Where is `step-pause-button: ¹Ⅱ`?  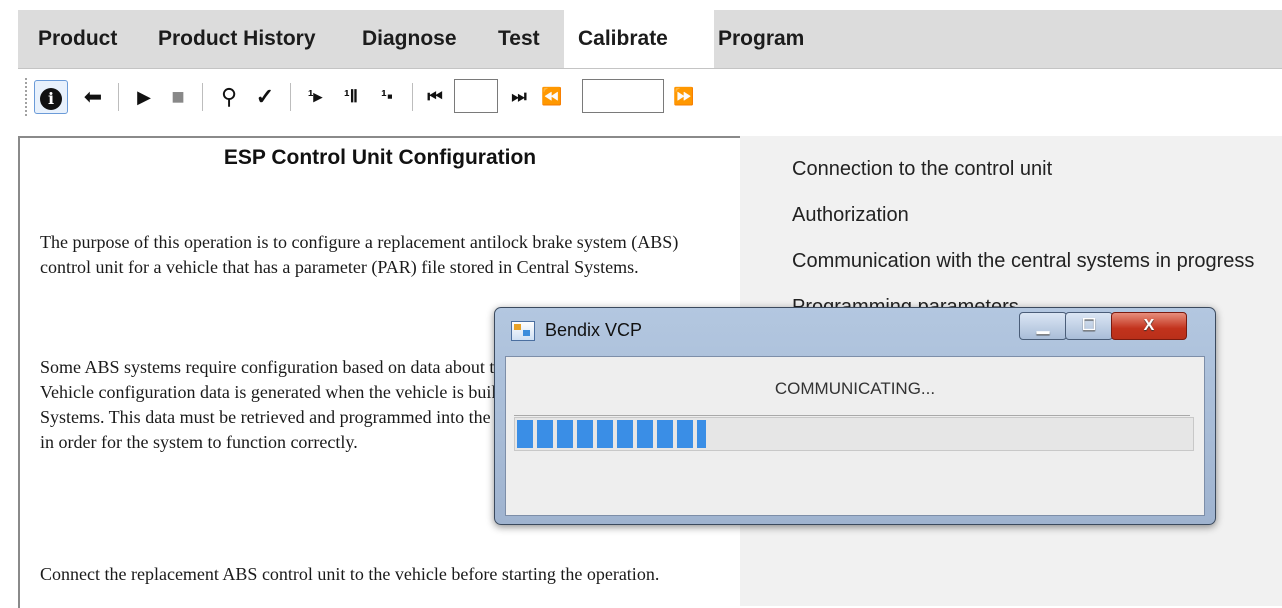
step-pause-button: ¹Ⅱ is located at coordinates (351, 97).